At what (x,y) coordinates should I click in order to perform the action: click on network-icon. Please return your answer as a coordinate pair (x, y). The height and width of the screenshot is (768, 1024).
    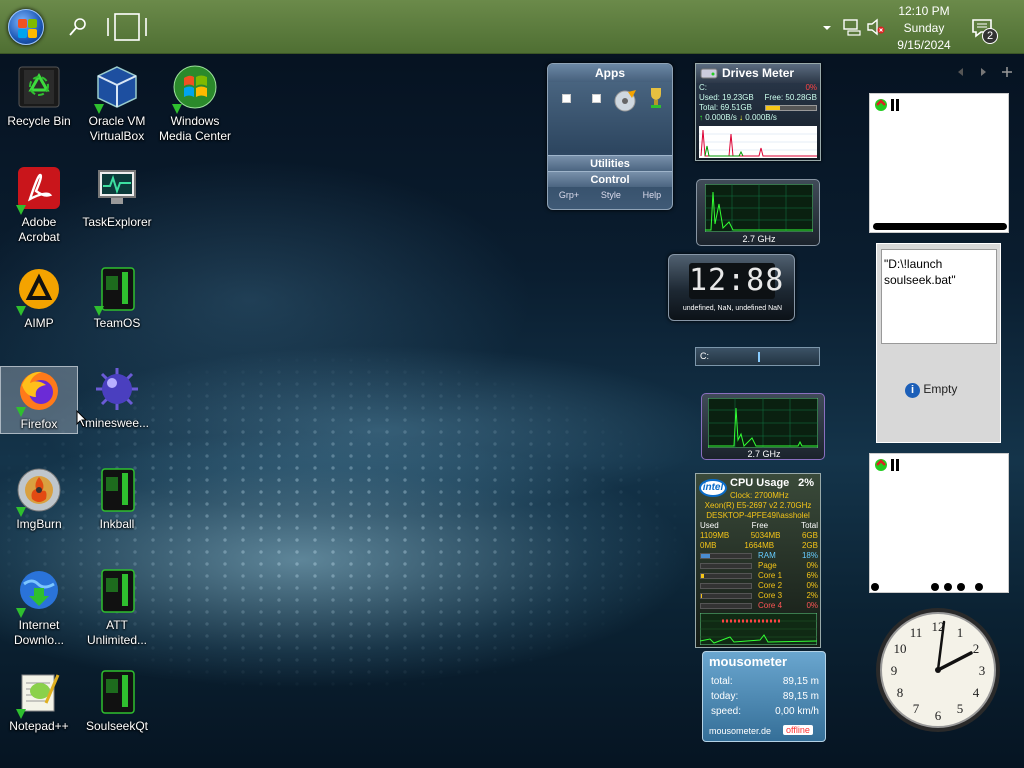
    Looking at the image, I should click on (852, 27).